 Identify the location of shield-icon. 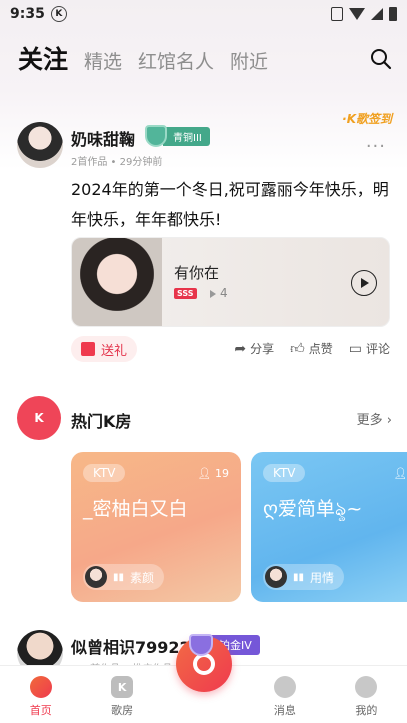
(156, 136).